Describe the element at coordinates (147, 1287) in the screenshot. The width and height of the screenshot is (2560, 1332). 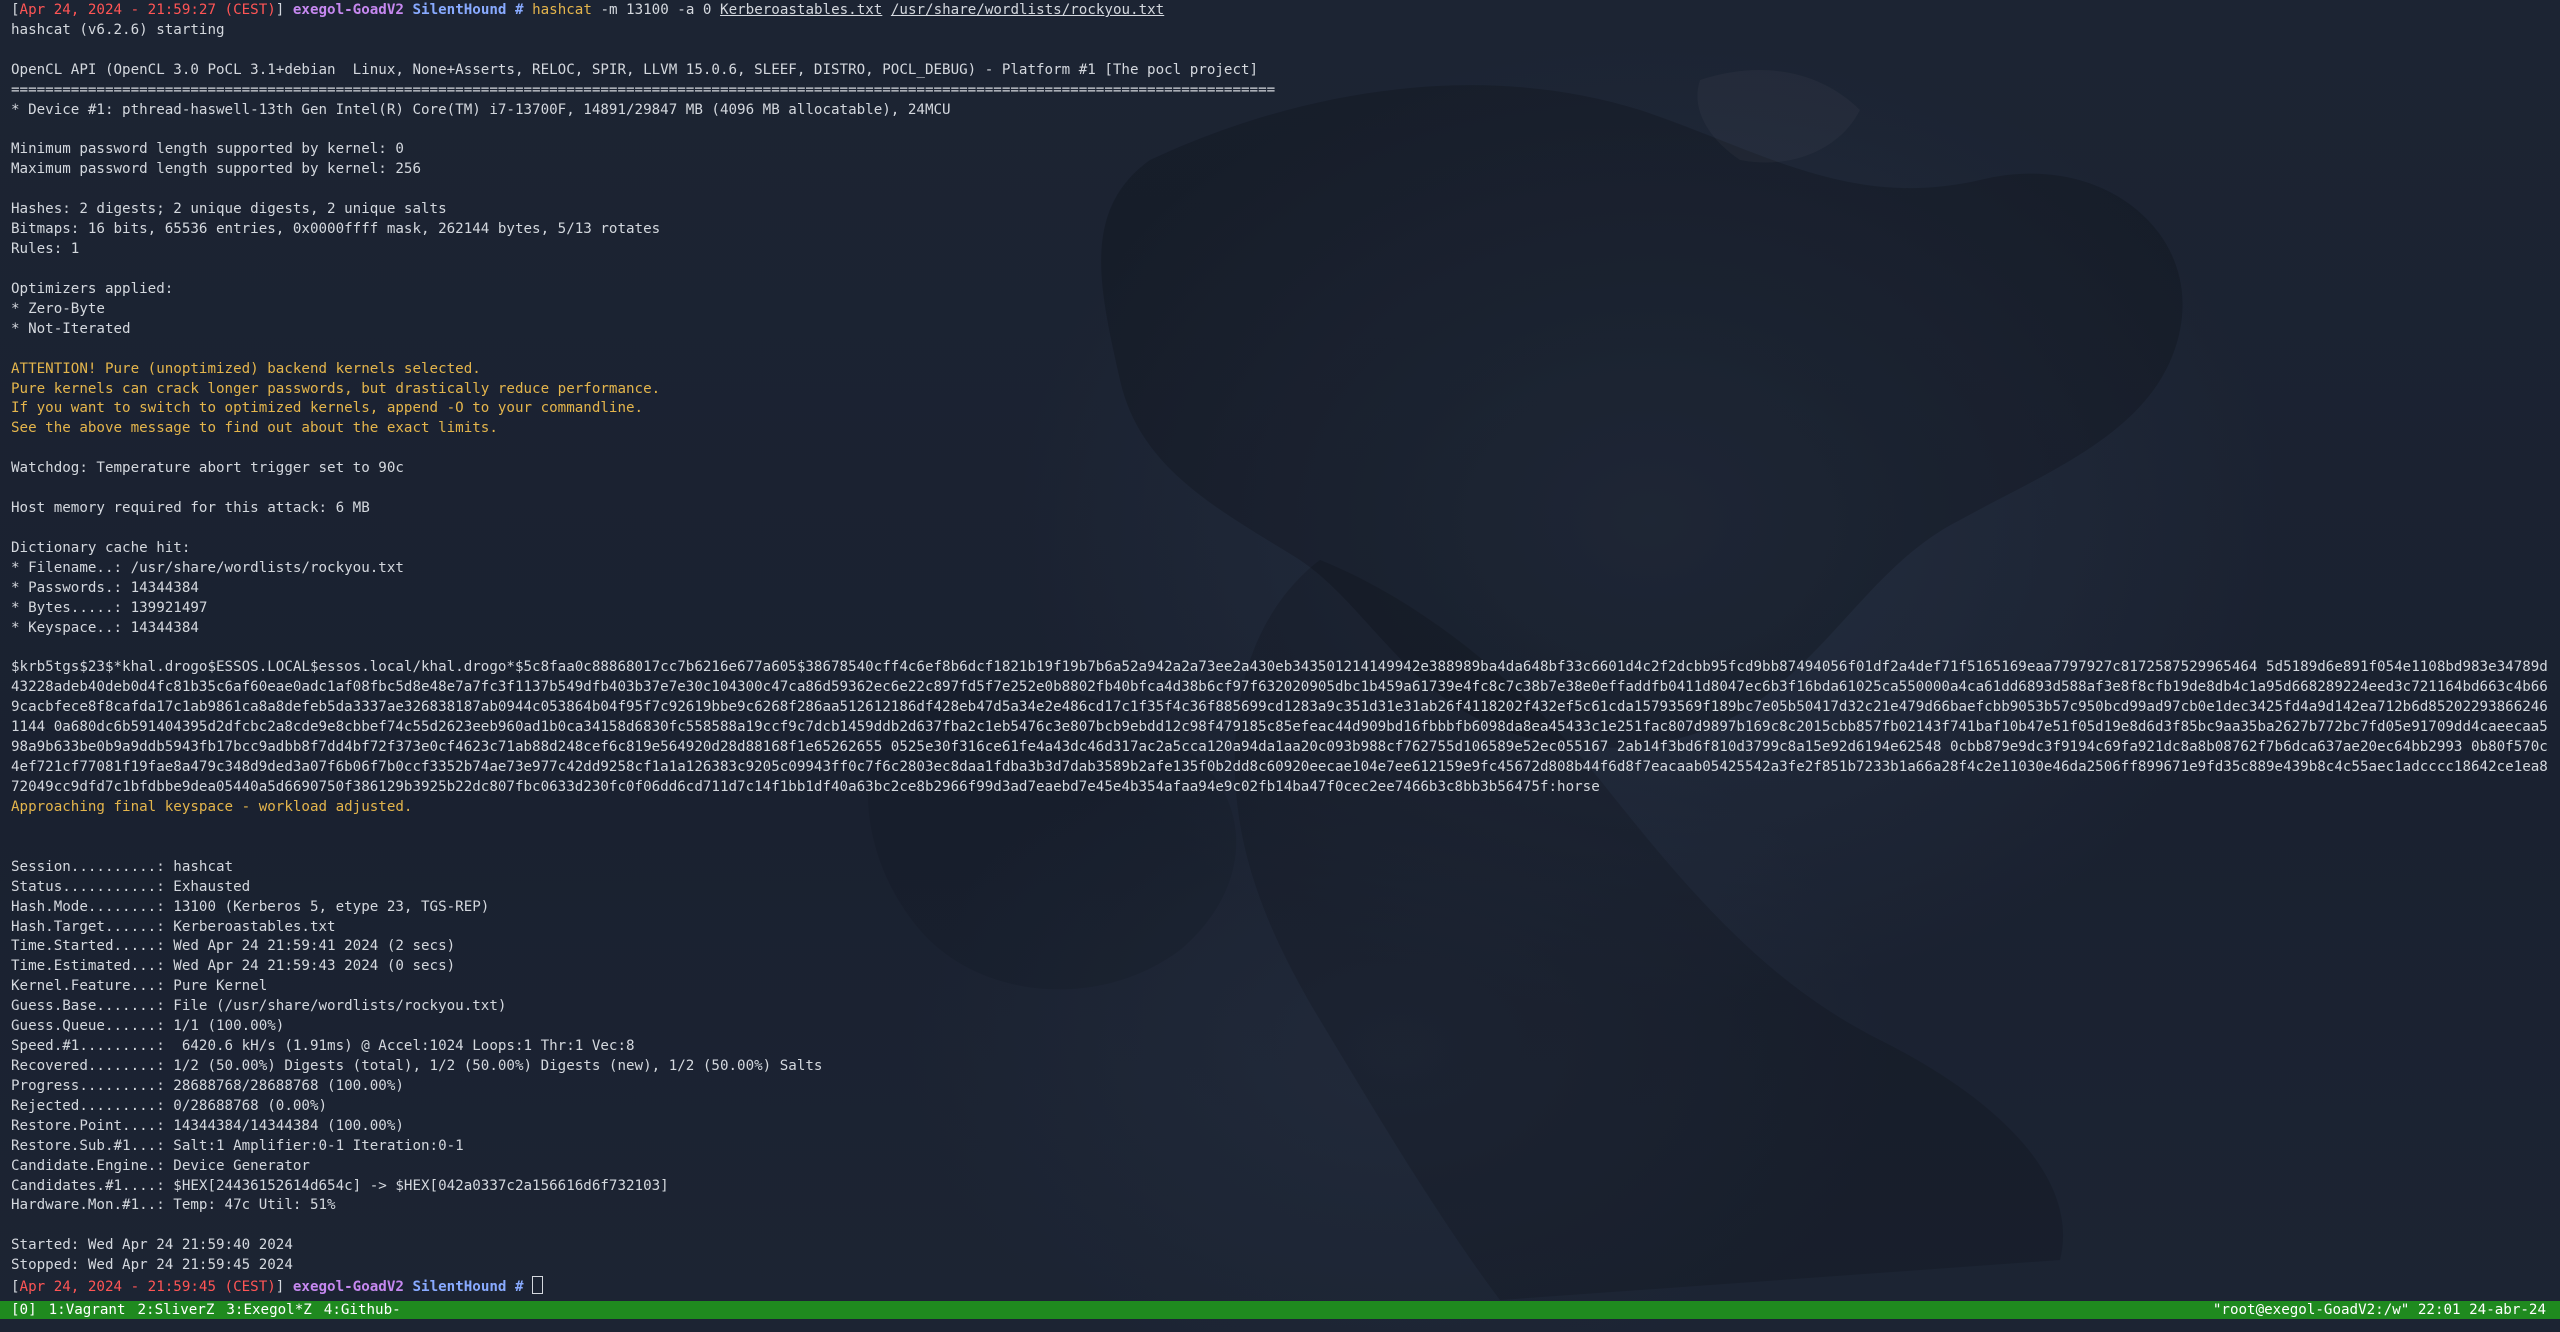
I see `prompt-timestamp: Apr 24, 2024 - 21:59:45 (CEST)` at that location.